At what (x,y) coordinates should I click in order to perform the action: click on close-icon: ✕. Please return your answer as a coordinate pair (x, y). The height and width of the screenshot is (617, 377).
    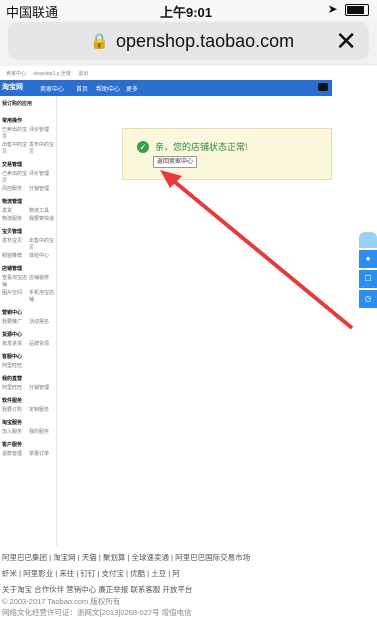
    Looking at the image, I should click on (346, 41).